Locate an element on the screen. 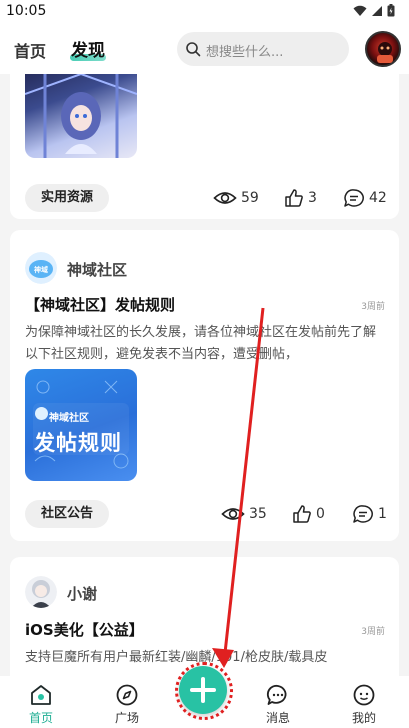 The image size is (409, 728). comment-button: 1 is located at coordinates (369, 514).